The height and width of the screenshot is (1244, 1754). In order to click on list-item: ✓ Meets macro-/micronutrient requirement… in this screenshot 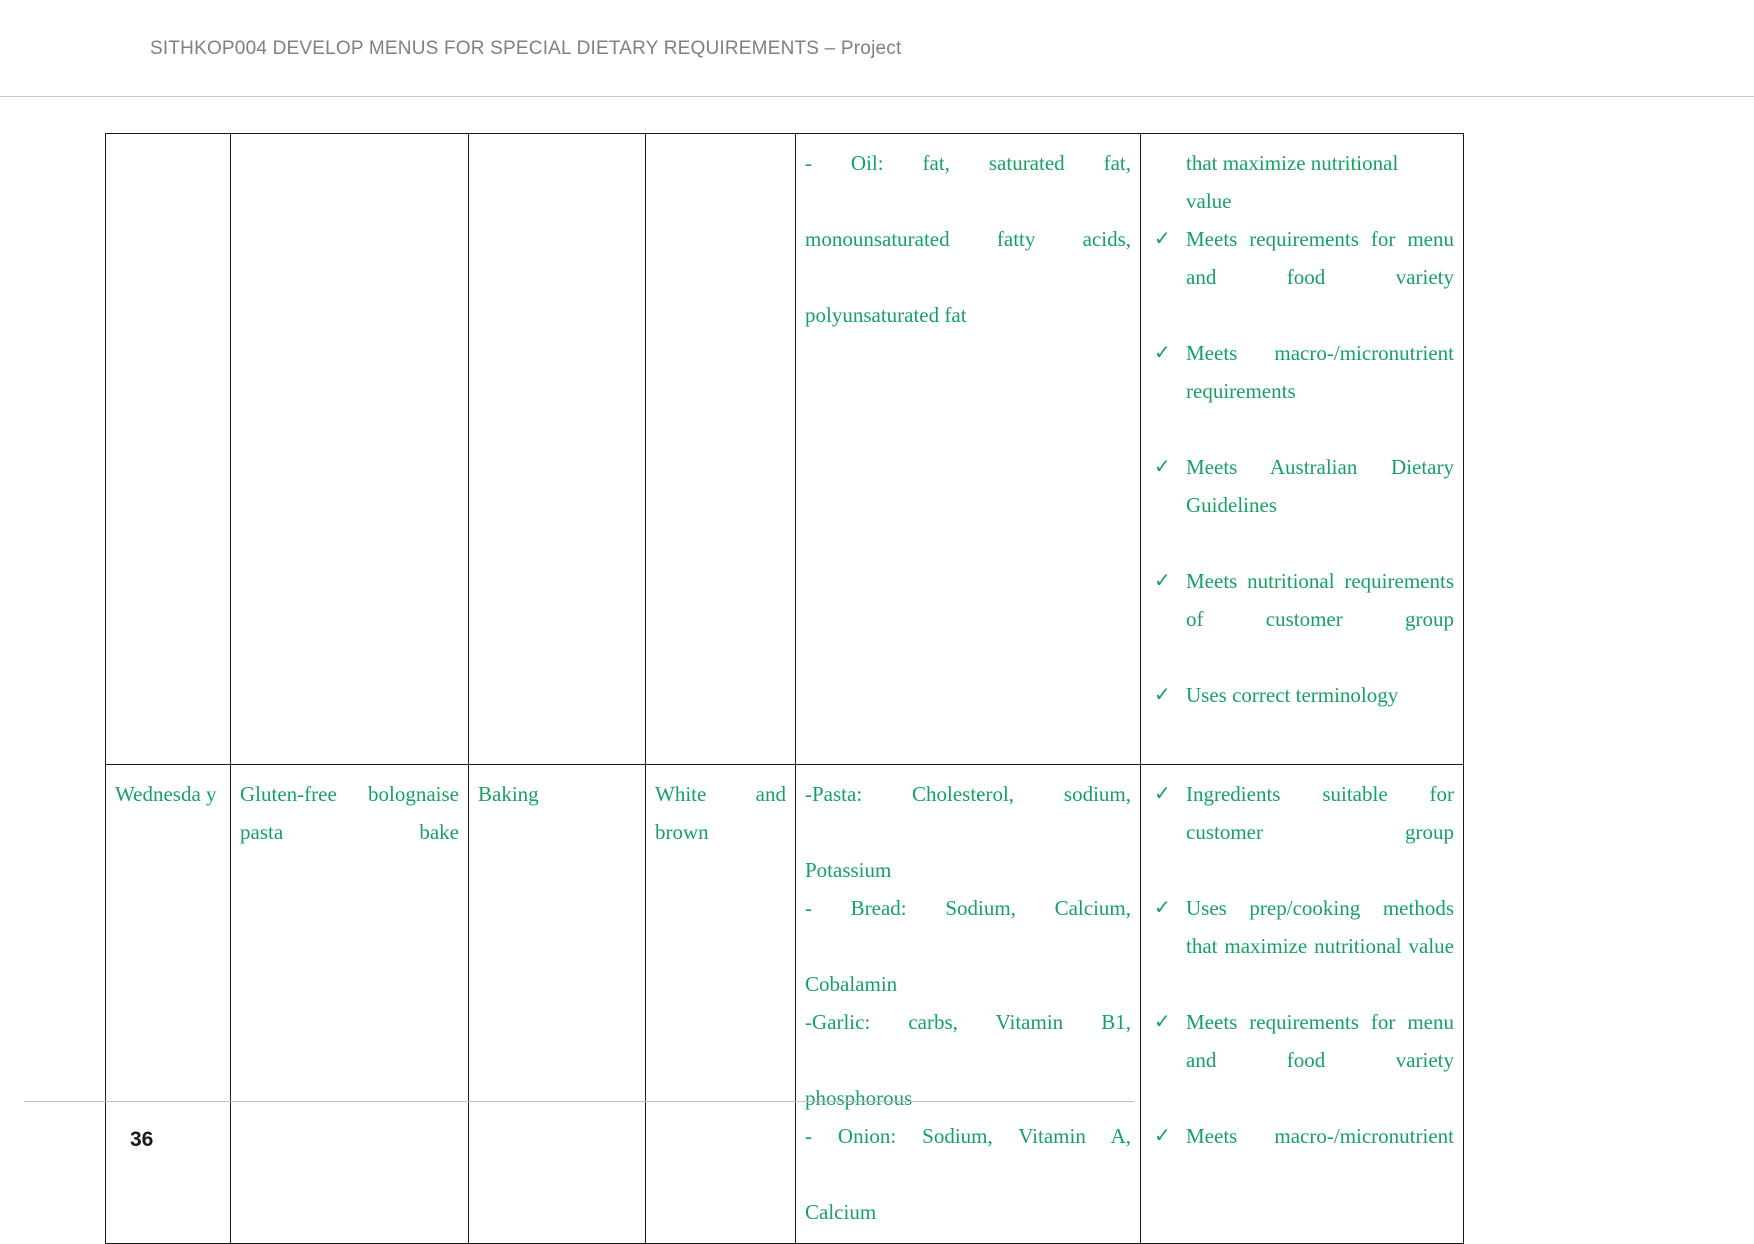, I will do `click(1302, 391)`.